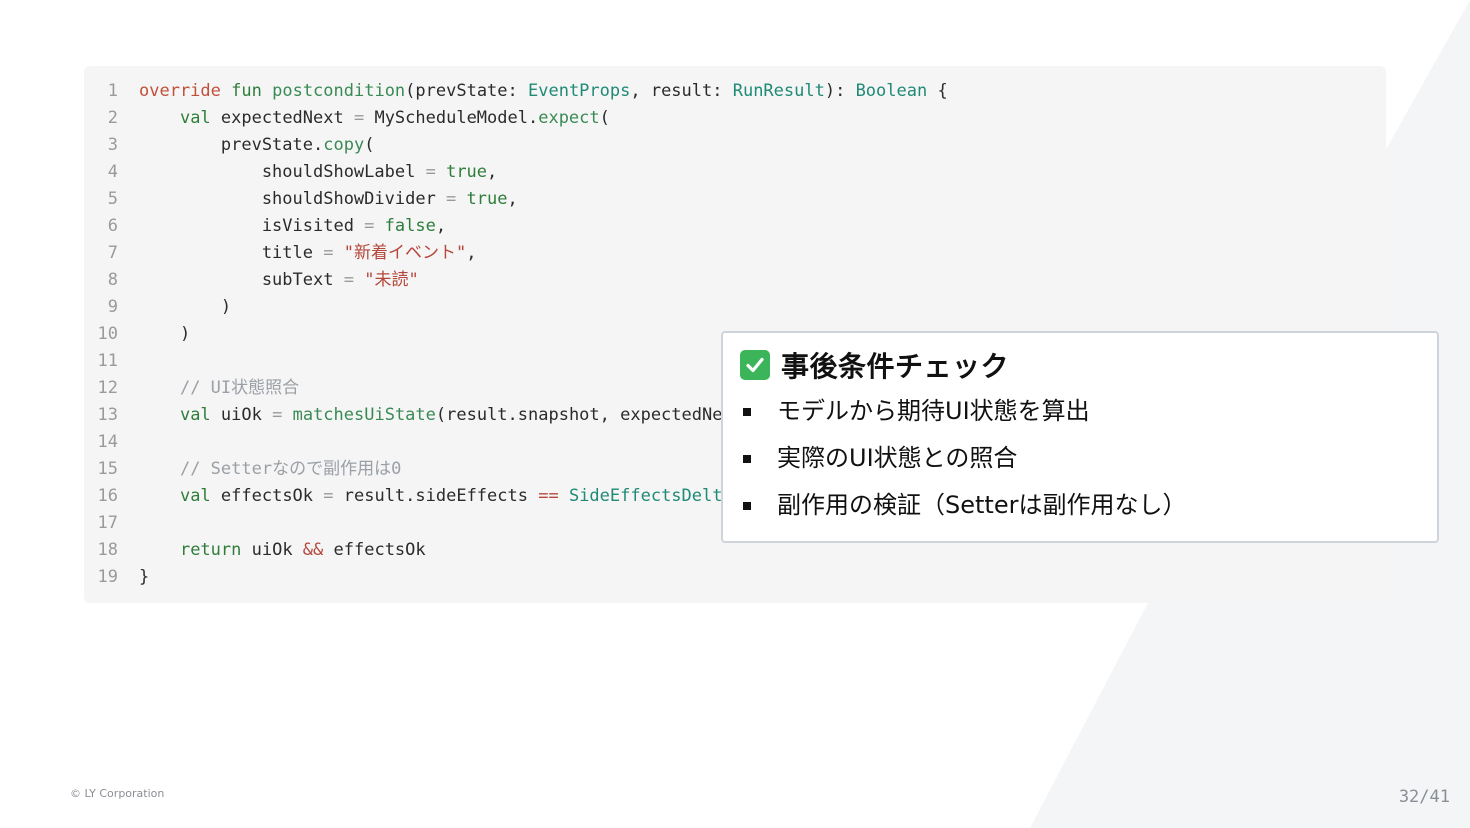  I want to click on line-number: 16, so click(107, 496).